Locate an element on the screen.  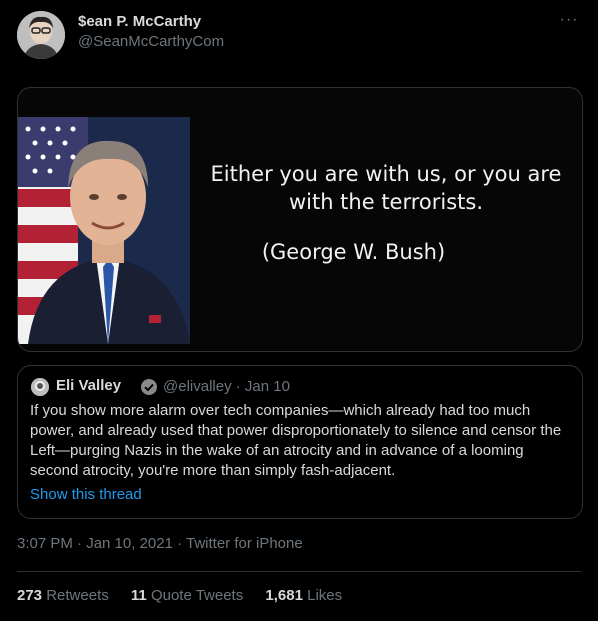
retweets-count: 273 is located at coordinates (30, 595).